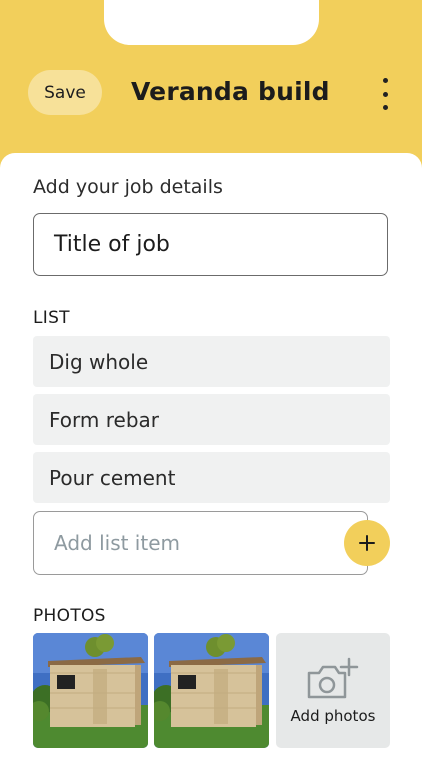  Describe the element at coordinates (200, 543) in the screenshot. I see `add-list-item-input: Add list item` at that location.